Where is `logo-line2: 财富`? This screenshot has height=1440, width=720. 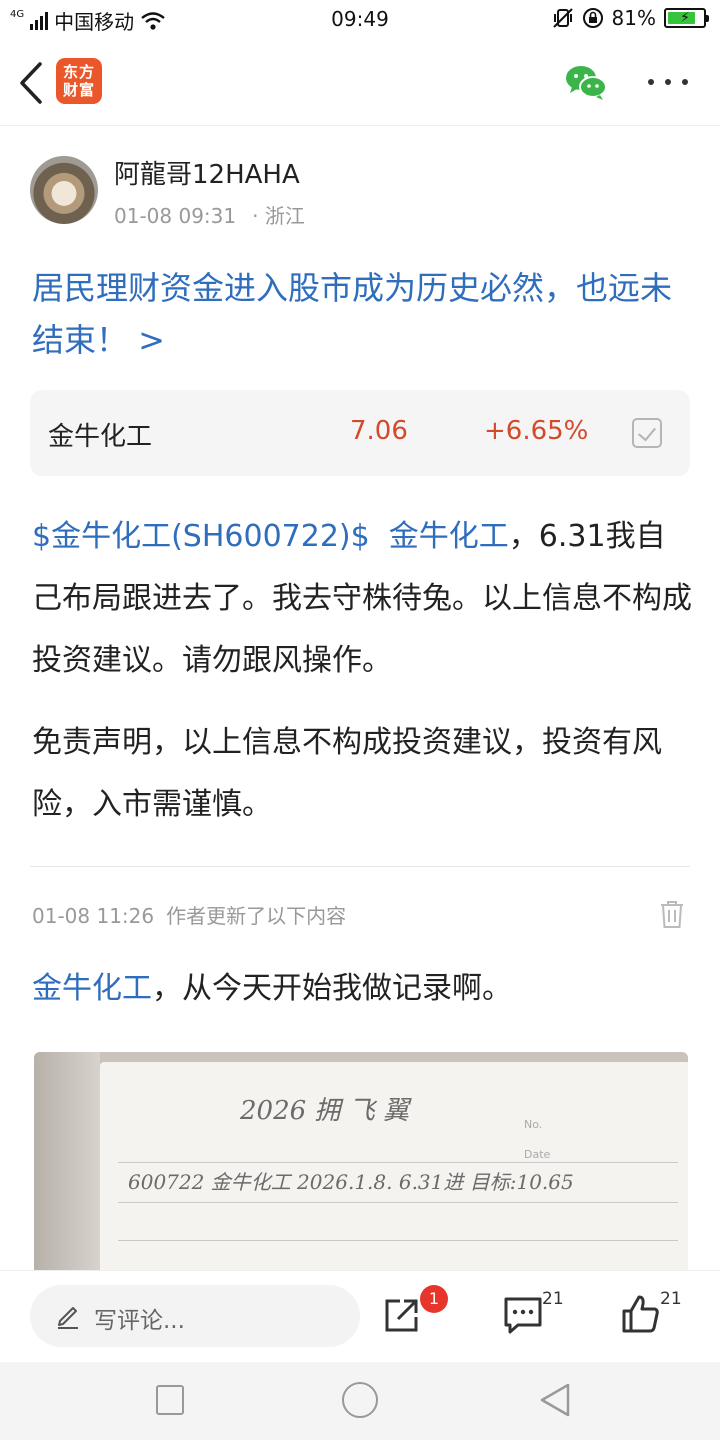 logo-line2: 财富 is located at coordinates (78, 90).